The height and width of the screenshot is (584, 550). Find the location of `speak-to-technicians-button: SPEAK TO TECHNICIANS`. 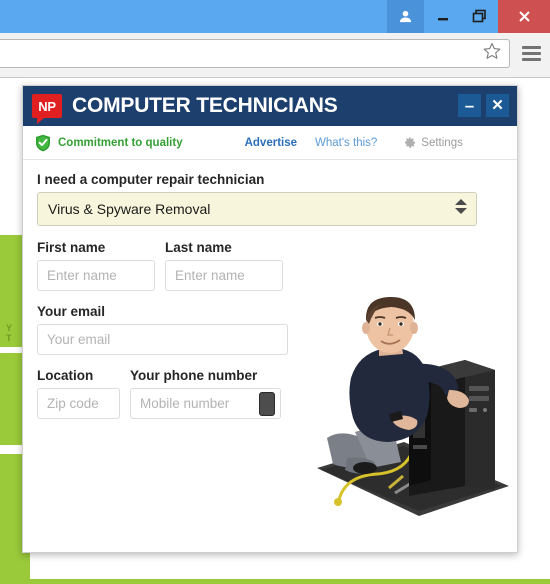

speak-to-technicians-button: SPEAK TO TECHNICIANS is located at coordinates (165, 552).